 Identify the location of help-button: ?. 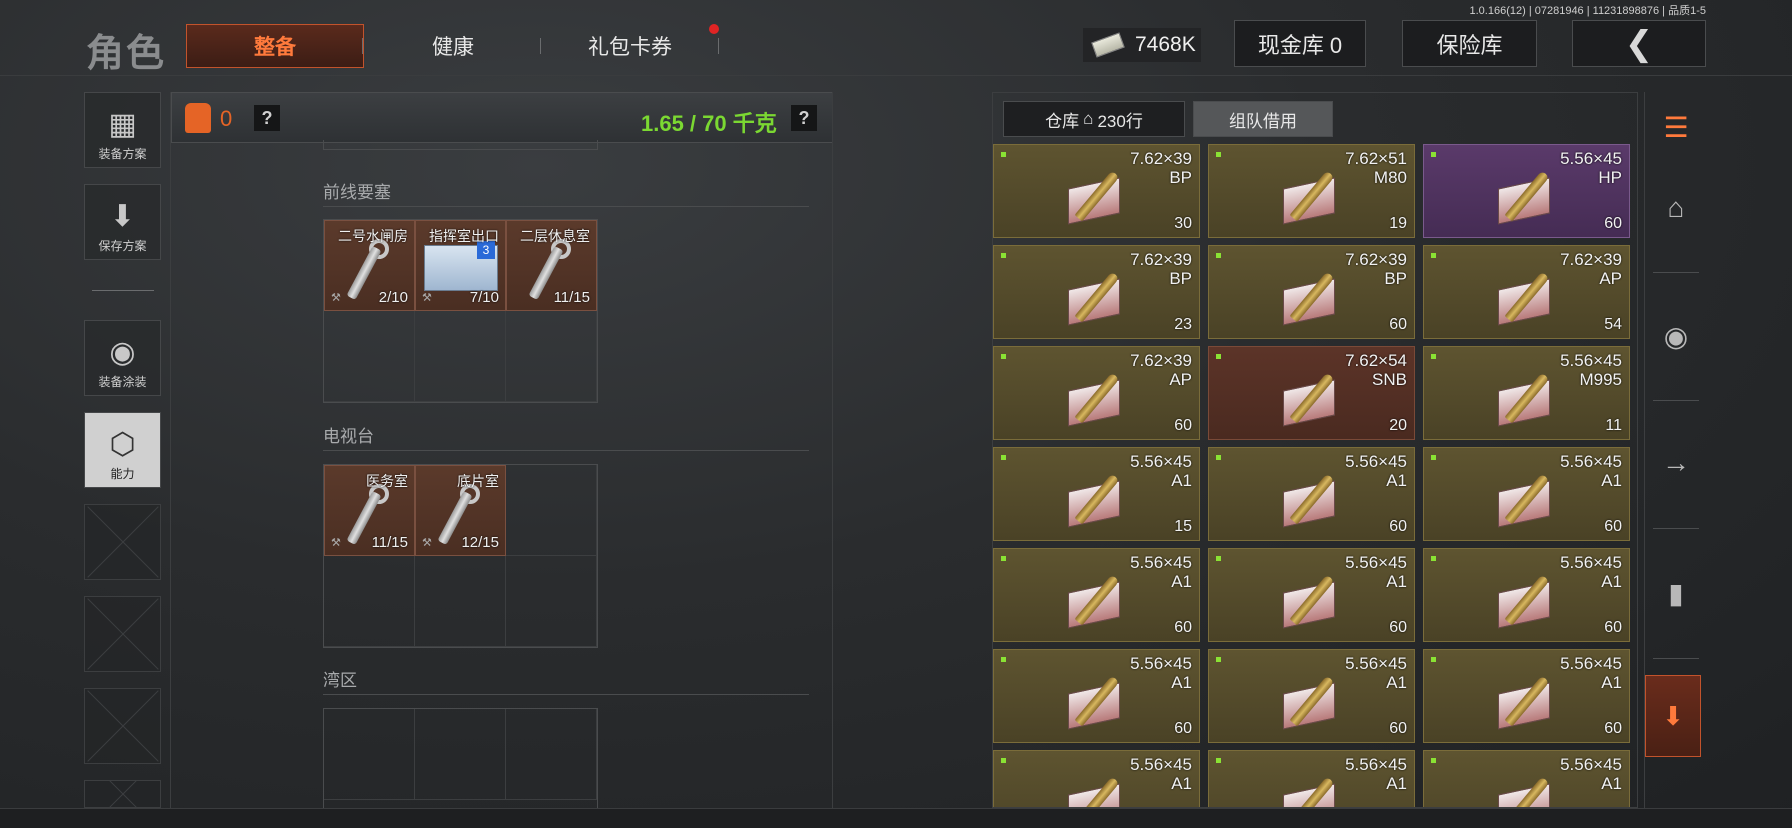
(267, 118).